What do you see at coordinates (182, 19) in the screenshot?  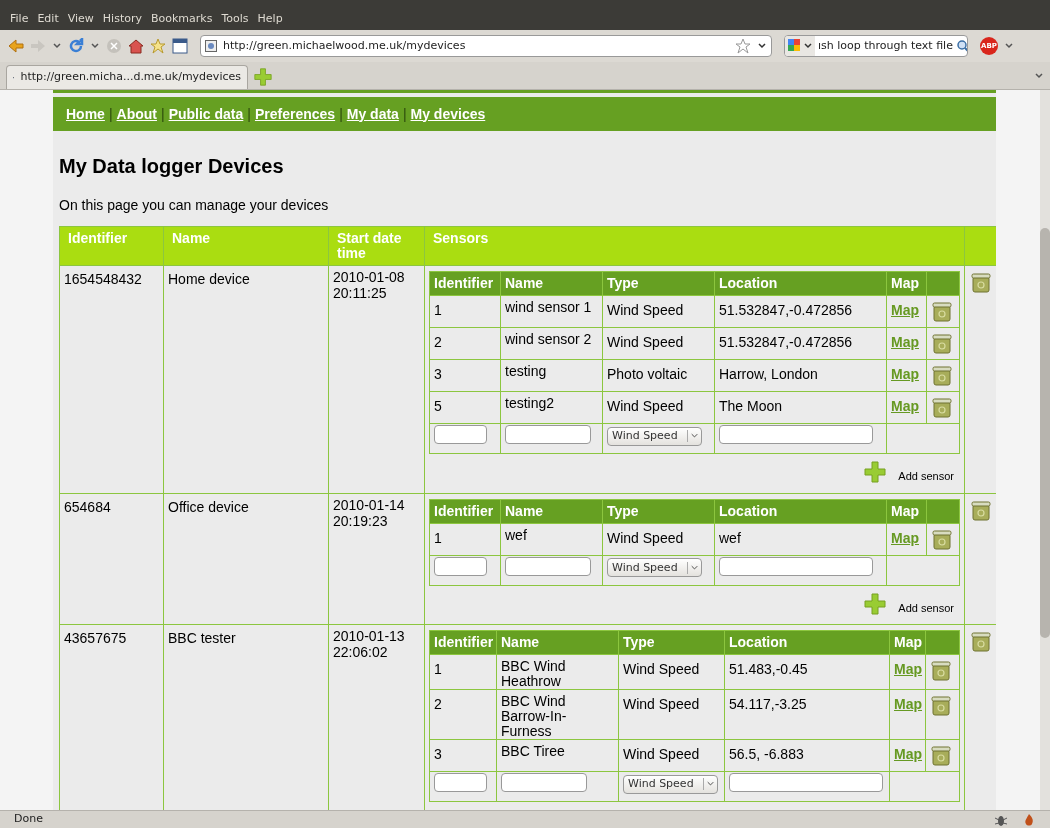 I see `menu-item: Bookmarks` at bounding box center [182, 19].